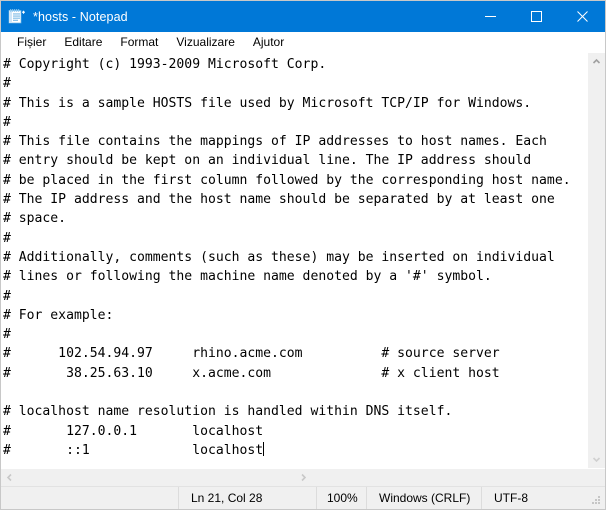  I want to click on menu-item-file: Fișier, so click(31, 42).